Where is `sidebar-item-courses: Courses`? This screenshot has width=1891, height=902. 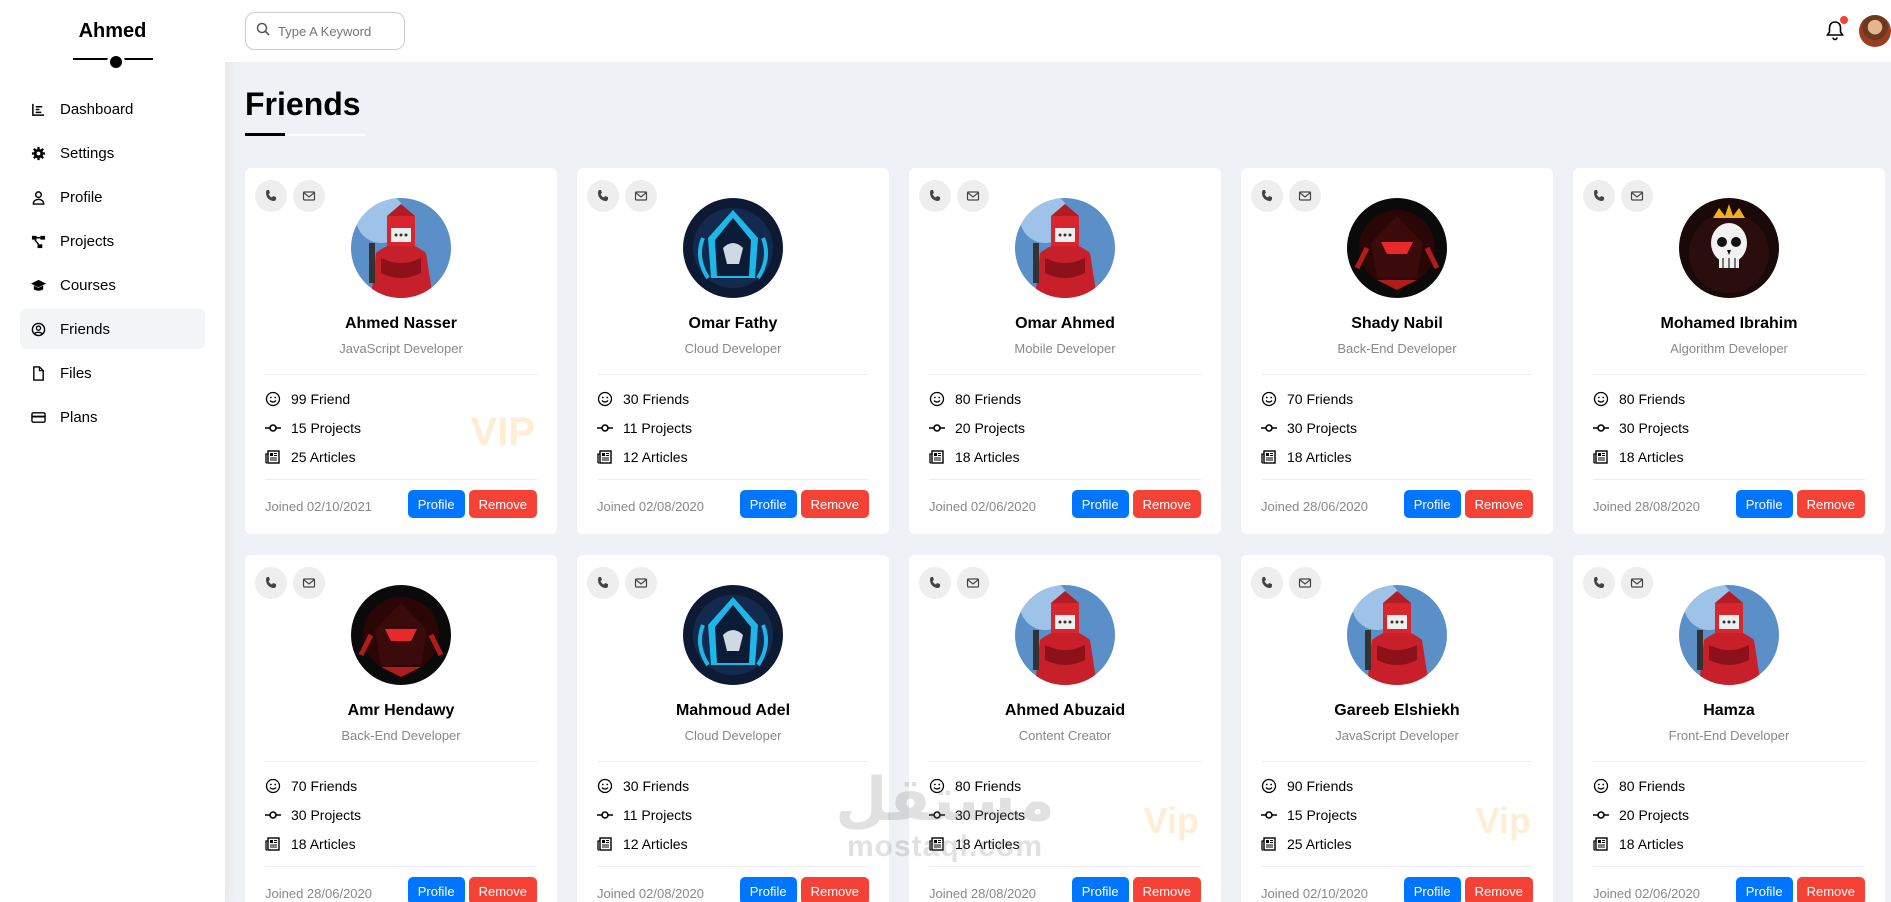 sidebar-item-courses: Courses is located at coordinates (112, 285).